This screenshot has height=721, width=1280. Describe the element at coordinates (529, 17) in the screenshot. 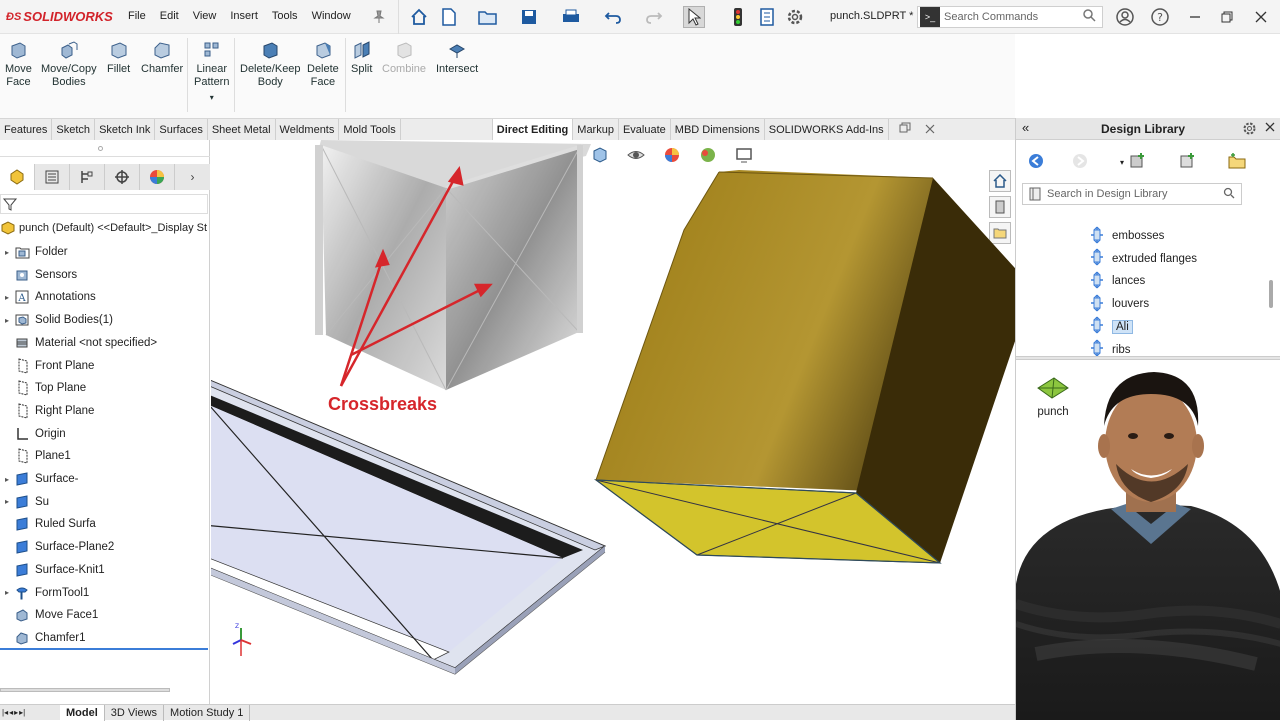

I see `save-icon` at that location.